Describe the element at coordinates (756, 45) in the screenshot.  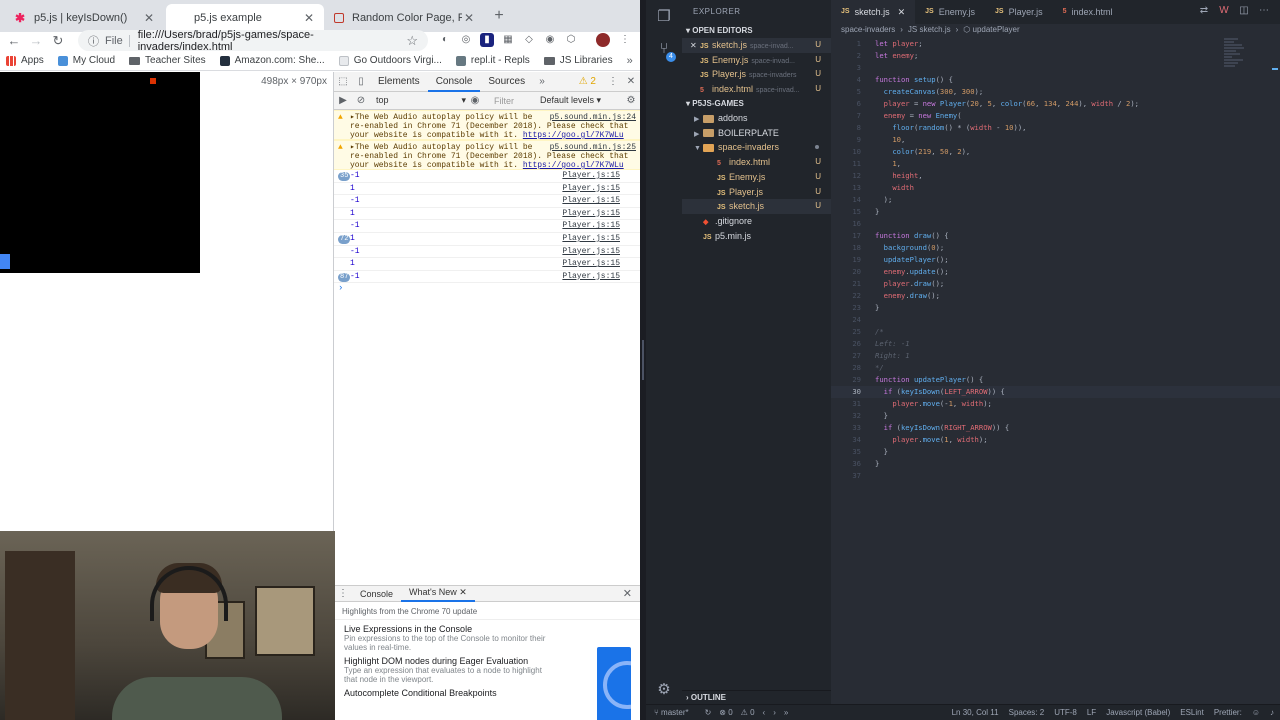
I see `open-editor-item: ✕ JS sketch.js space-invad... U` at that location.